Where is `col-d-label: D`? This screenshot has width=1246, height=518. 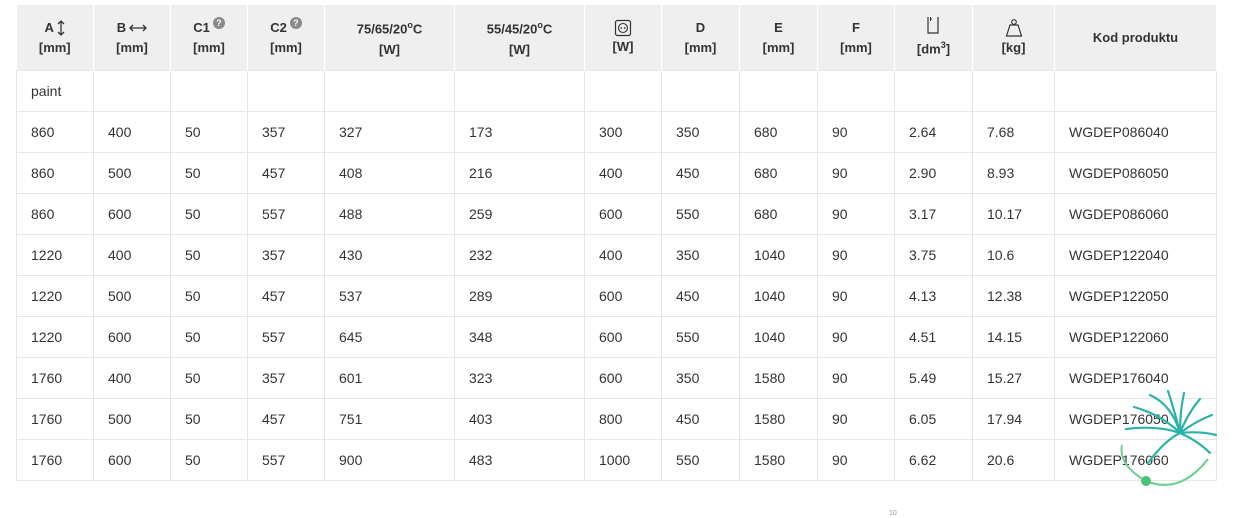 col-d-label: D is located at coordinates (700, 27).